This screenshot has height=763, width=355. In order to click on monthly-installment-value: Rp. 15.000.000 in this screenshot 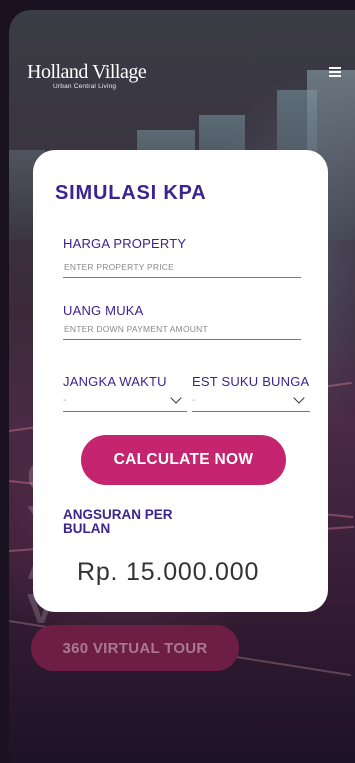, I will do `click(168, 572)`.